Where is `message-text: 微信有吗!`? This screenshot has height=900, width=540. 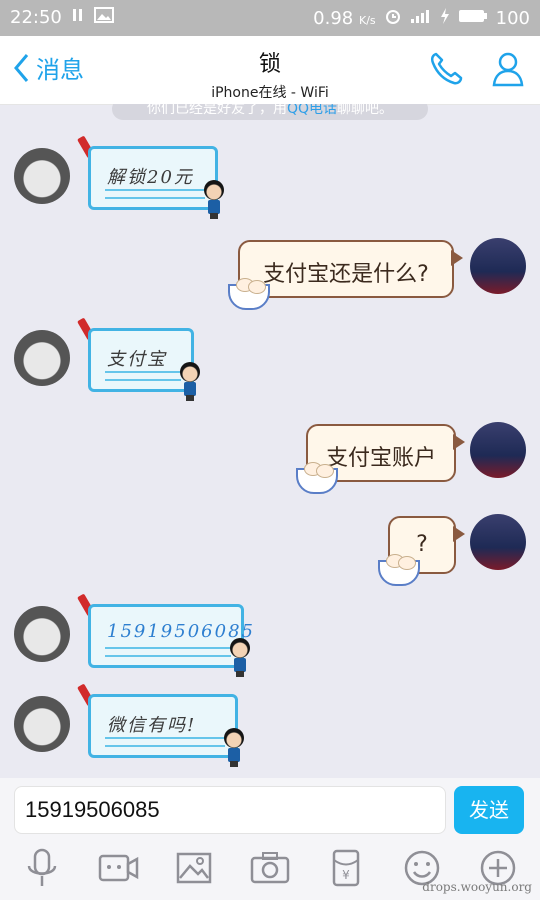
message-text: 微信有吗! is located at coordinates (152, 725).